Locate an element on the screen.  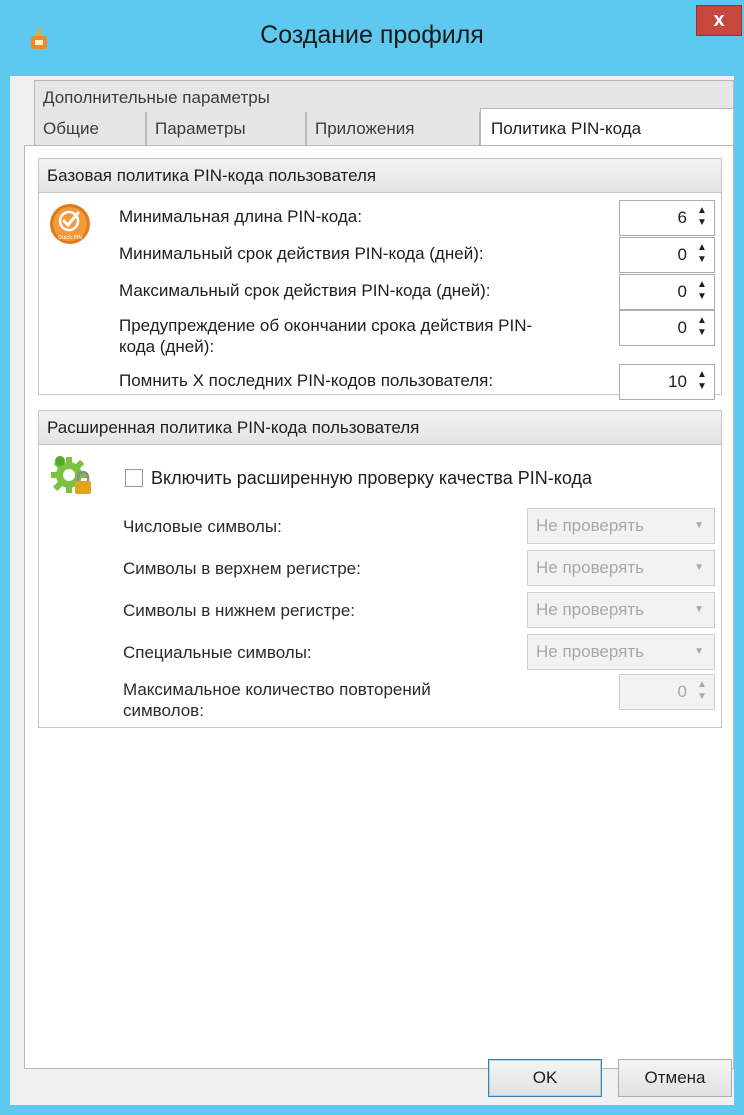
ok-button: OK is located at coordinates (545, 1078).